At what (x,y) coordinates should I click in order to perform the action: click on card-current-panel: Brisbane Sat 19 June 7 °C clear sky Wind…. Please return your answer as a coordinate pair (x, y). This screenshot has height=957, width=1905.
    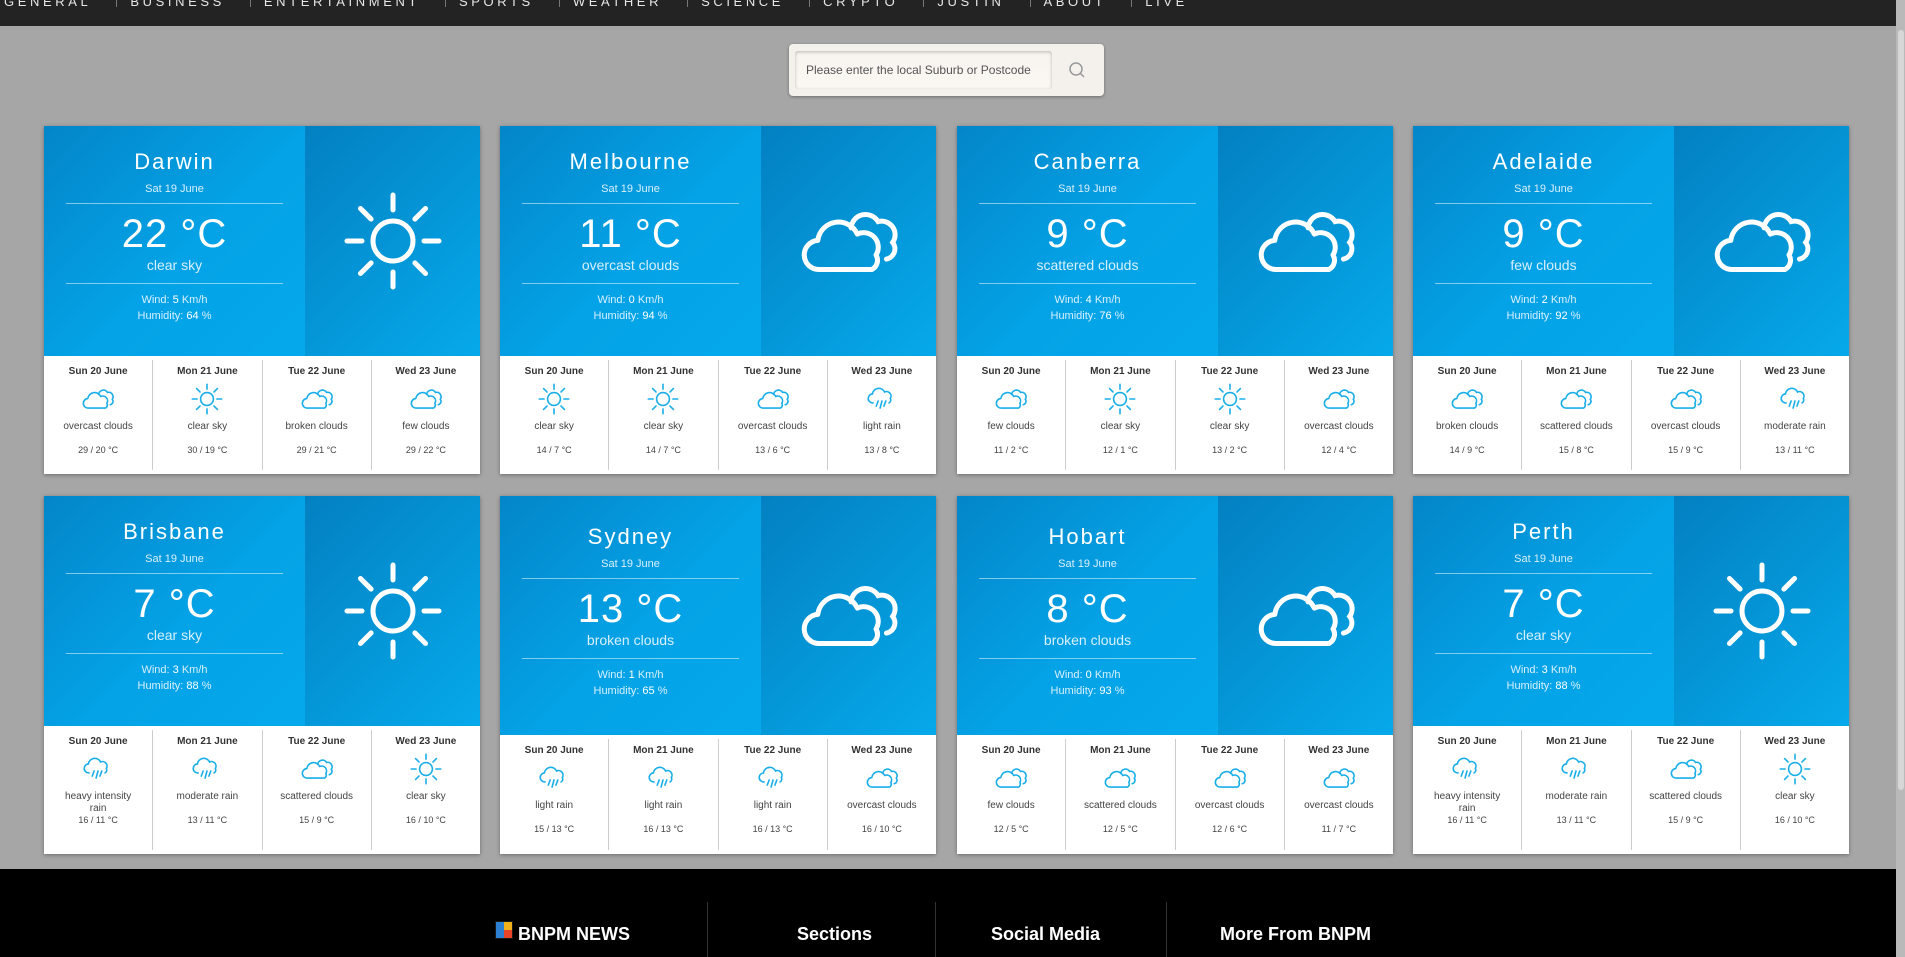
    Looking at the image, I should click on (262, 611).